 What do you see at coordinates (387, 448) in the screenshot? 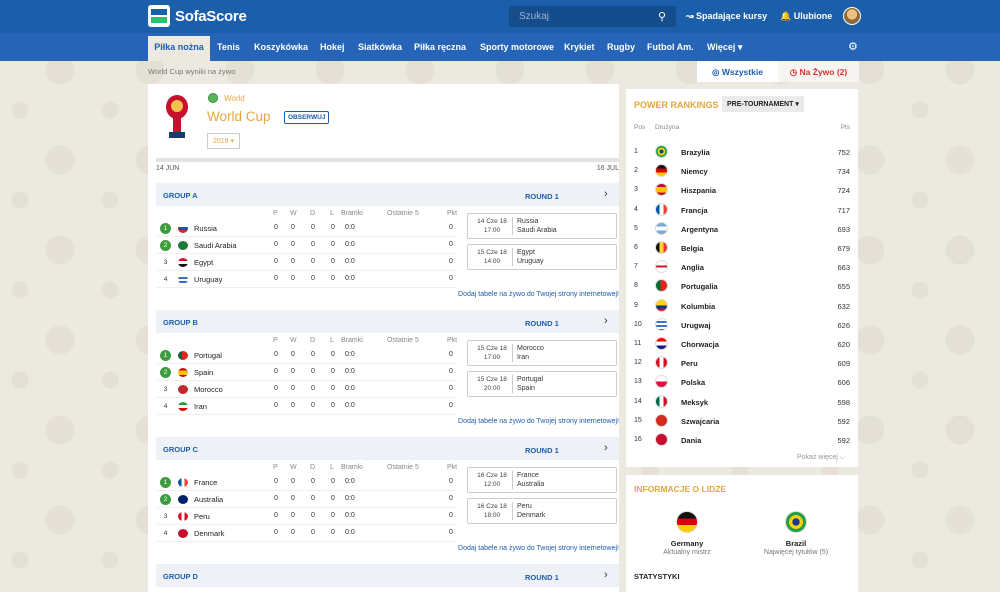
I see `group-header: GROUP C ROUND 1 ›` at bounding box center [387, 448].